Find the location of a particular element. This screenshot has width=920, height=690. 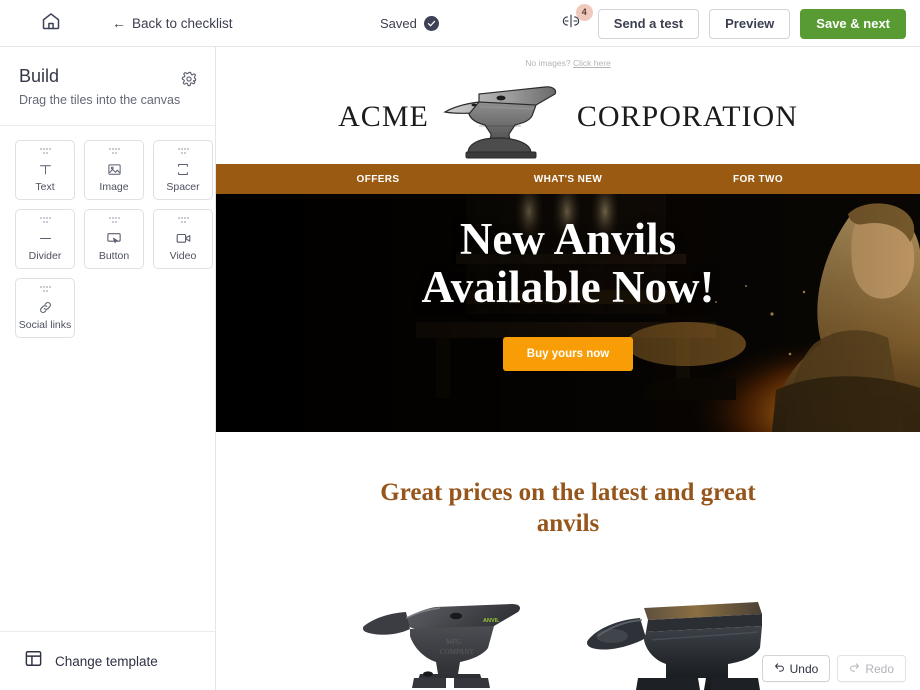

tile-spacer-label: Spacer is located at coordinates (183, 187).